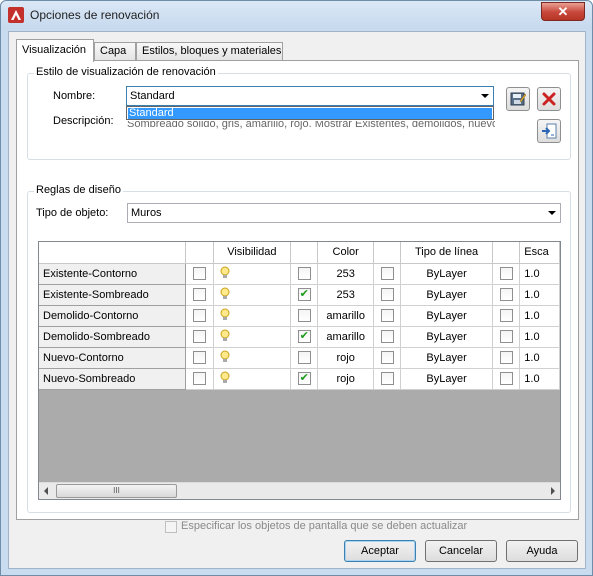 The image size is (593, 576). What do you see at coordinates (542, 551) in the screenshot?
I see `help-button: Ayuda` at bounding box center [542, 551].